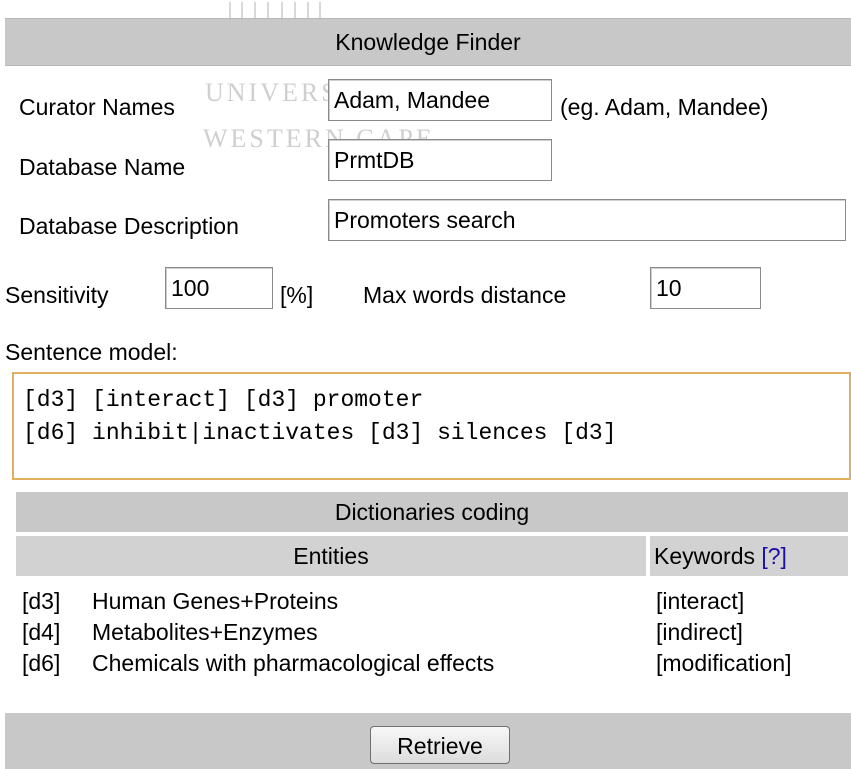 This screenshot has height=769, width=851. What do you see at coordinates (97, 107) in the screenshot?
I see `curator-names-label: Curator Names` at bounding box center [97, 107].